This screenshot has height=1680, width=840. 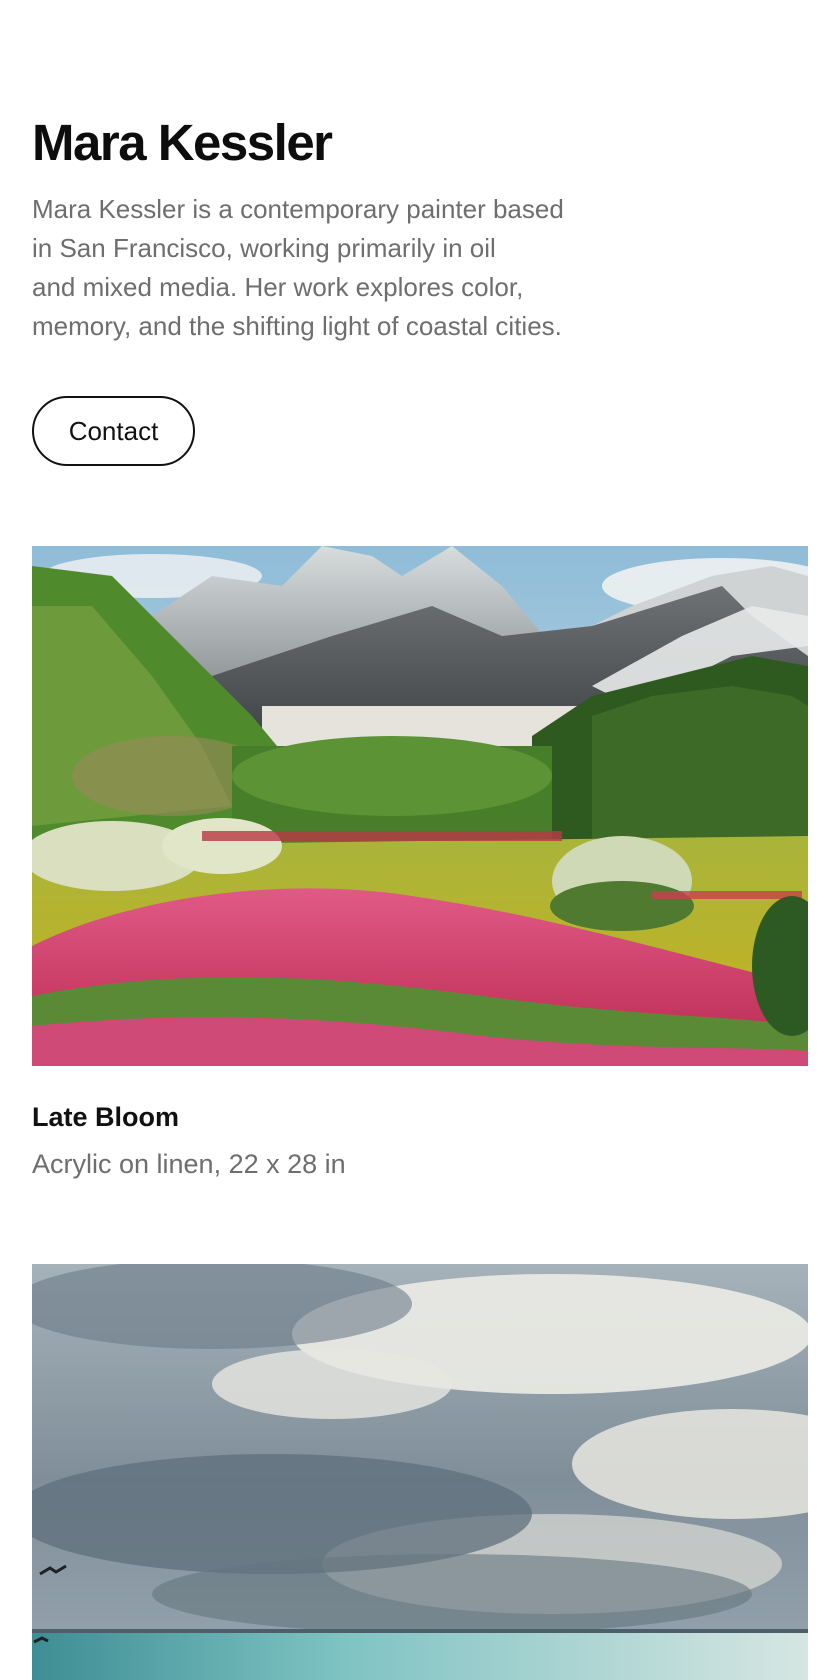 What do you see at coordinates (189, 1164) in the screenshot?
I see `artwork-details: Acrylic on linen, 22 x 28 in` at bounding box center [189, 1164].